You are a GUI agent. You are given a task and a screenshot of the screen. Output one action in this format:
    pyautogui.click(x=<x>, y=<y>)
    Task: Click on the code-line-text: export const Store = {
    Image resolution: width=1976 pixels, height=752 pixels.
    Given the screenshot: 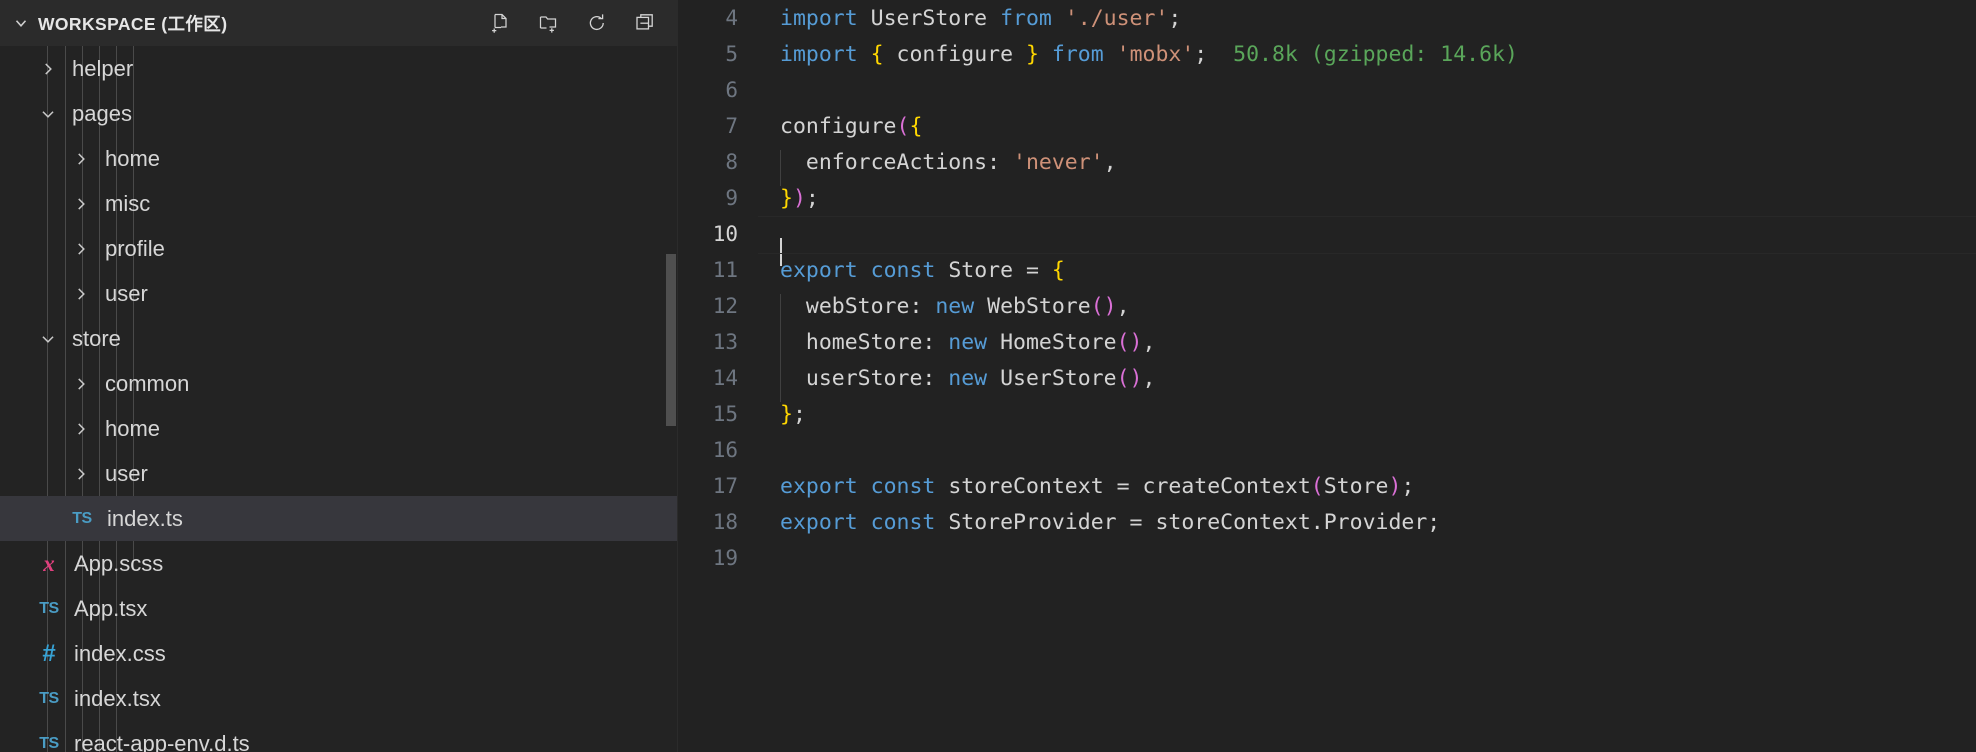 What is the action you would take?
    pyautogui.click(x=922, y=270)
    